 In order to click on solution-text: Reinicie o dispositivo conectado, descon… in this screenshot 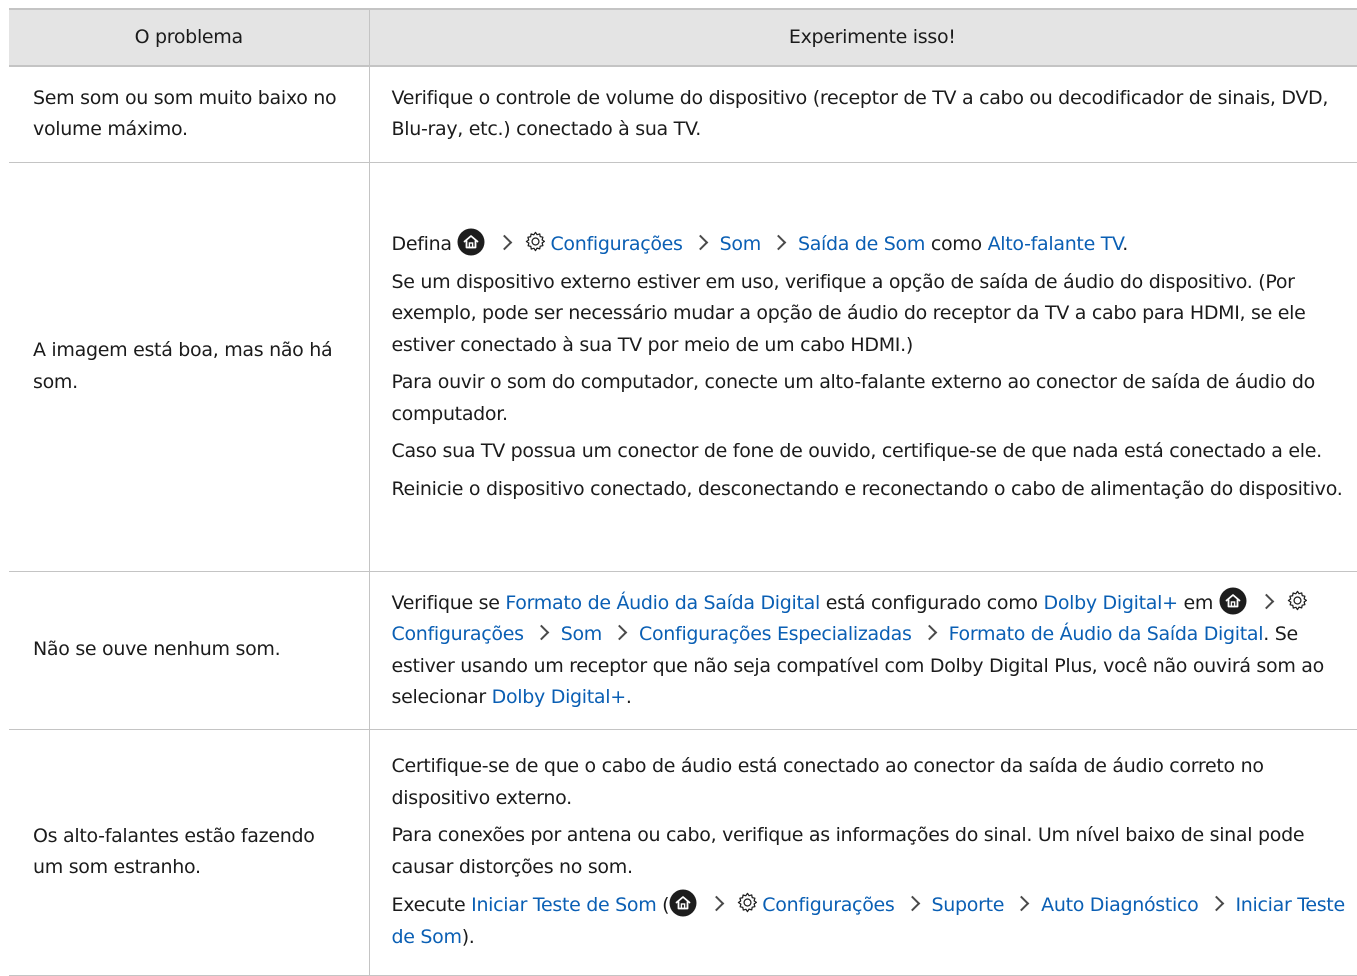, I will do `click(867, 488)`.